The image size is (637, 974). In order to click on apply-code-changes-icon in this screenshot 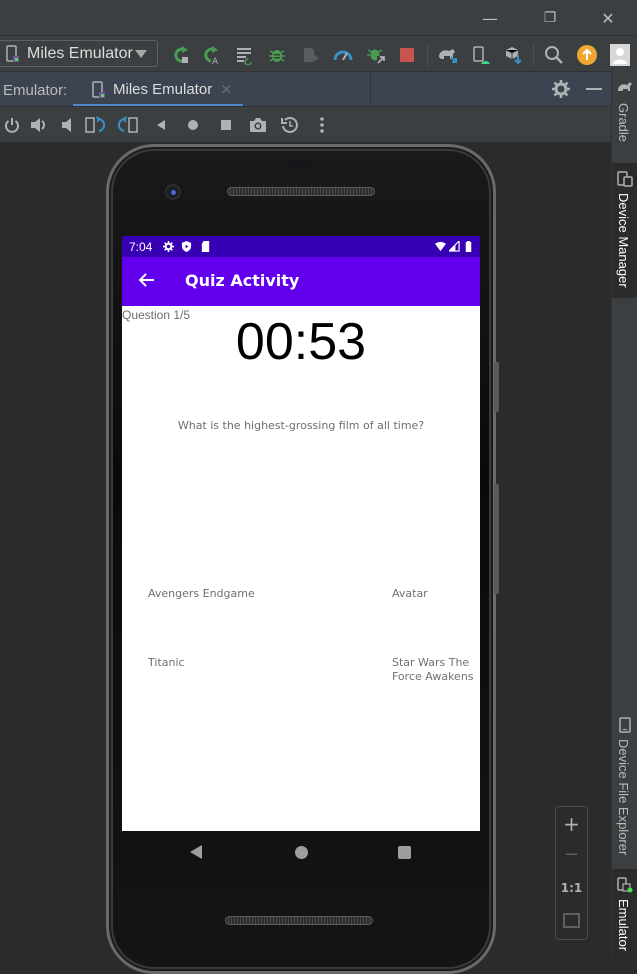, I will do `click(245, 55)`.